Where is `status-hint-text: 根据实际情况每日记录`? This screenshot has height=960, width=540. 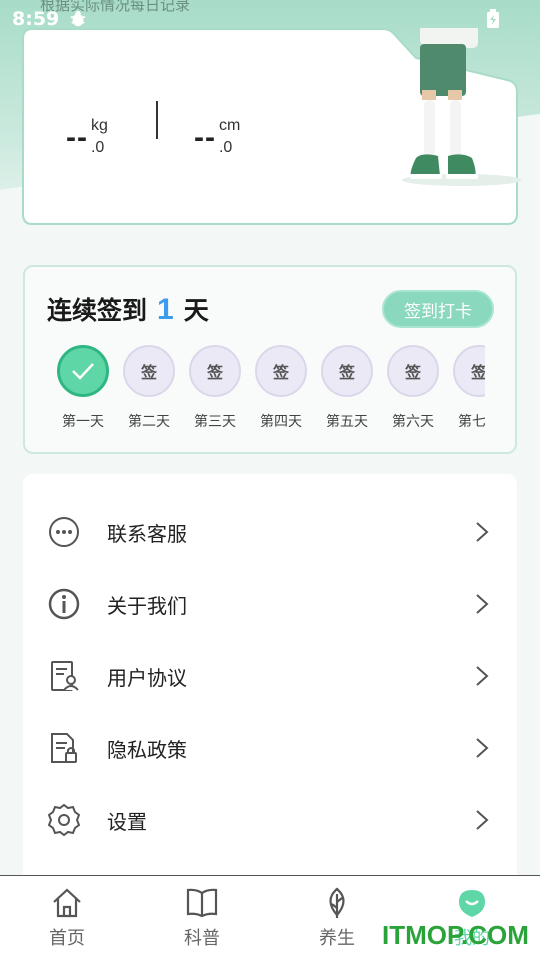
status-hint-text: 根据实际情况每日记录 is located at coordinates (115, 7).